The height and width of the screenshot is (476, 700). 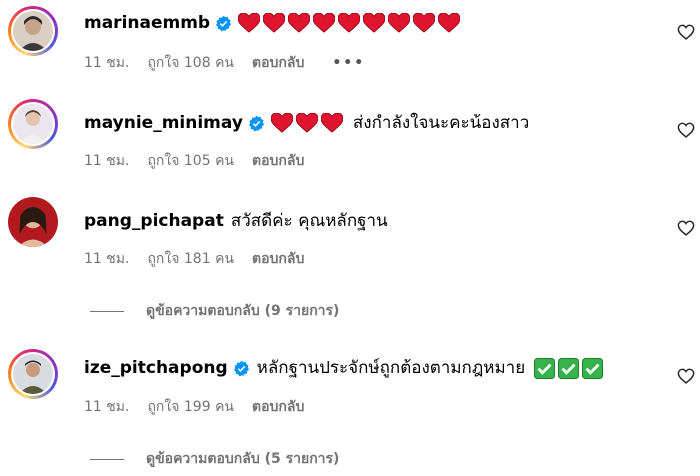 What do you see at coordinates (190, 161) in the screenshot?
I see `like-count: ถูกใจ 105 คน` at bounding box center [190, 161].